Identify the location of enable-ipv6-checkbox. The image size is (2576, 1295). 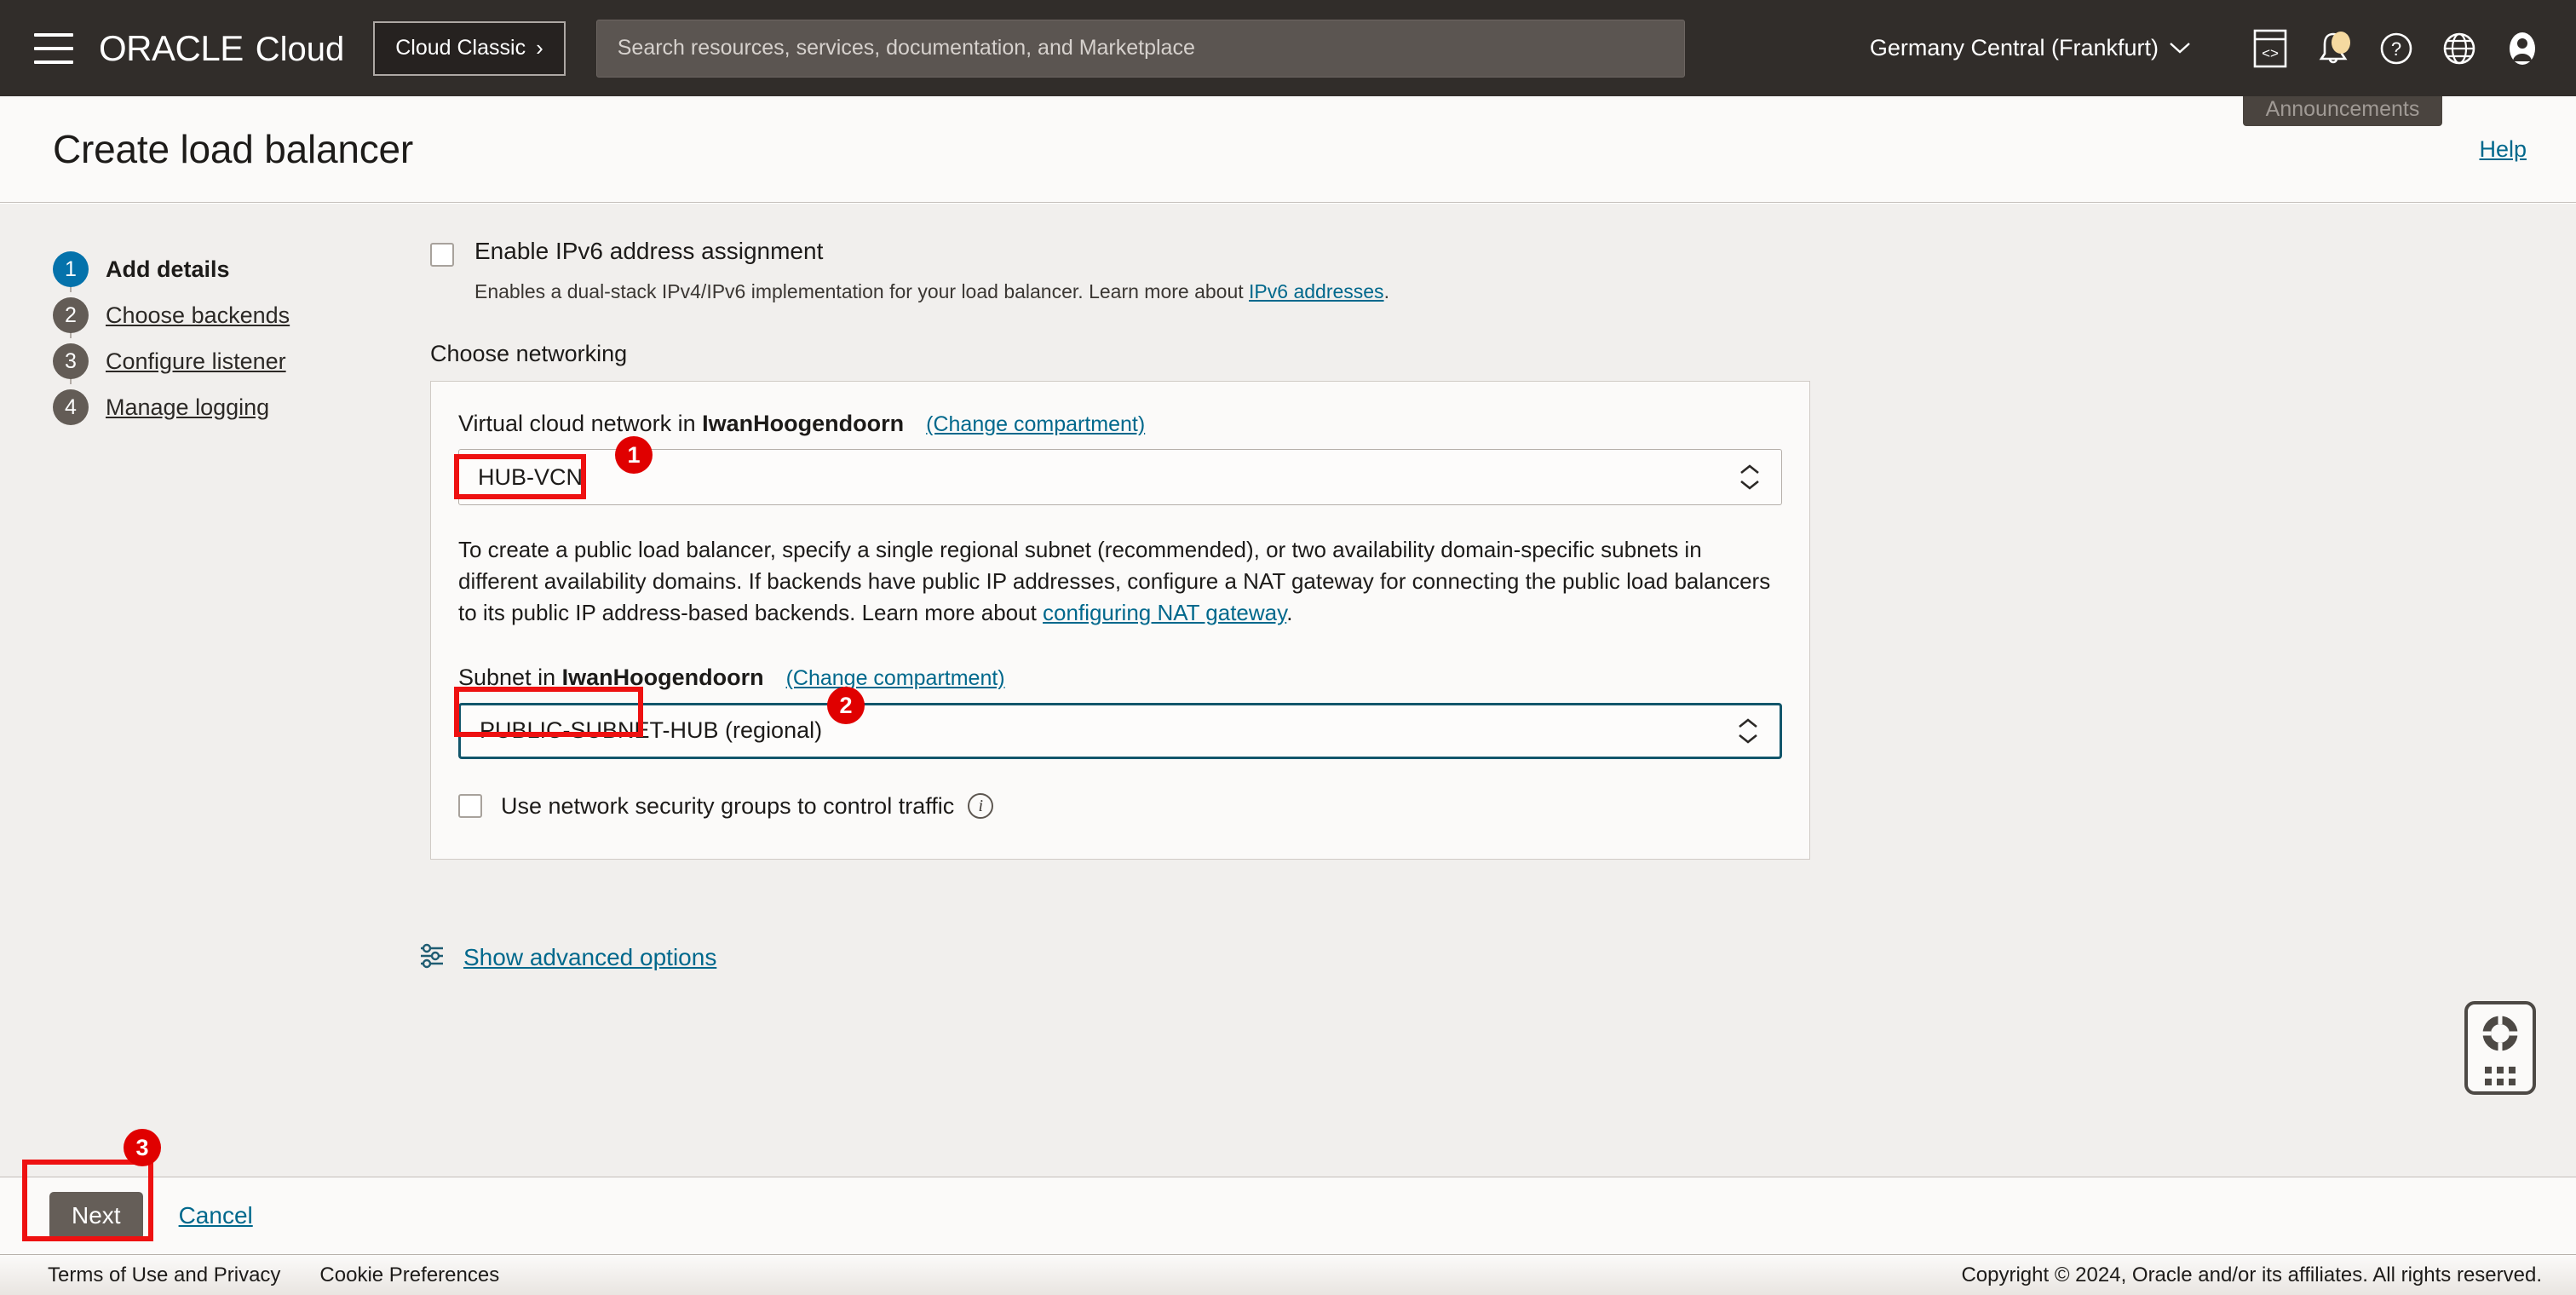
(442, 255).